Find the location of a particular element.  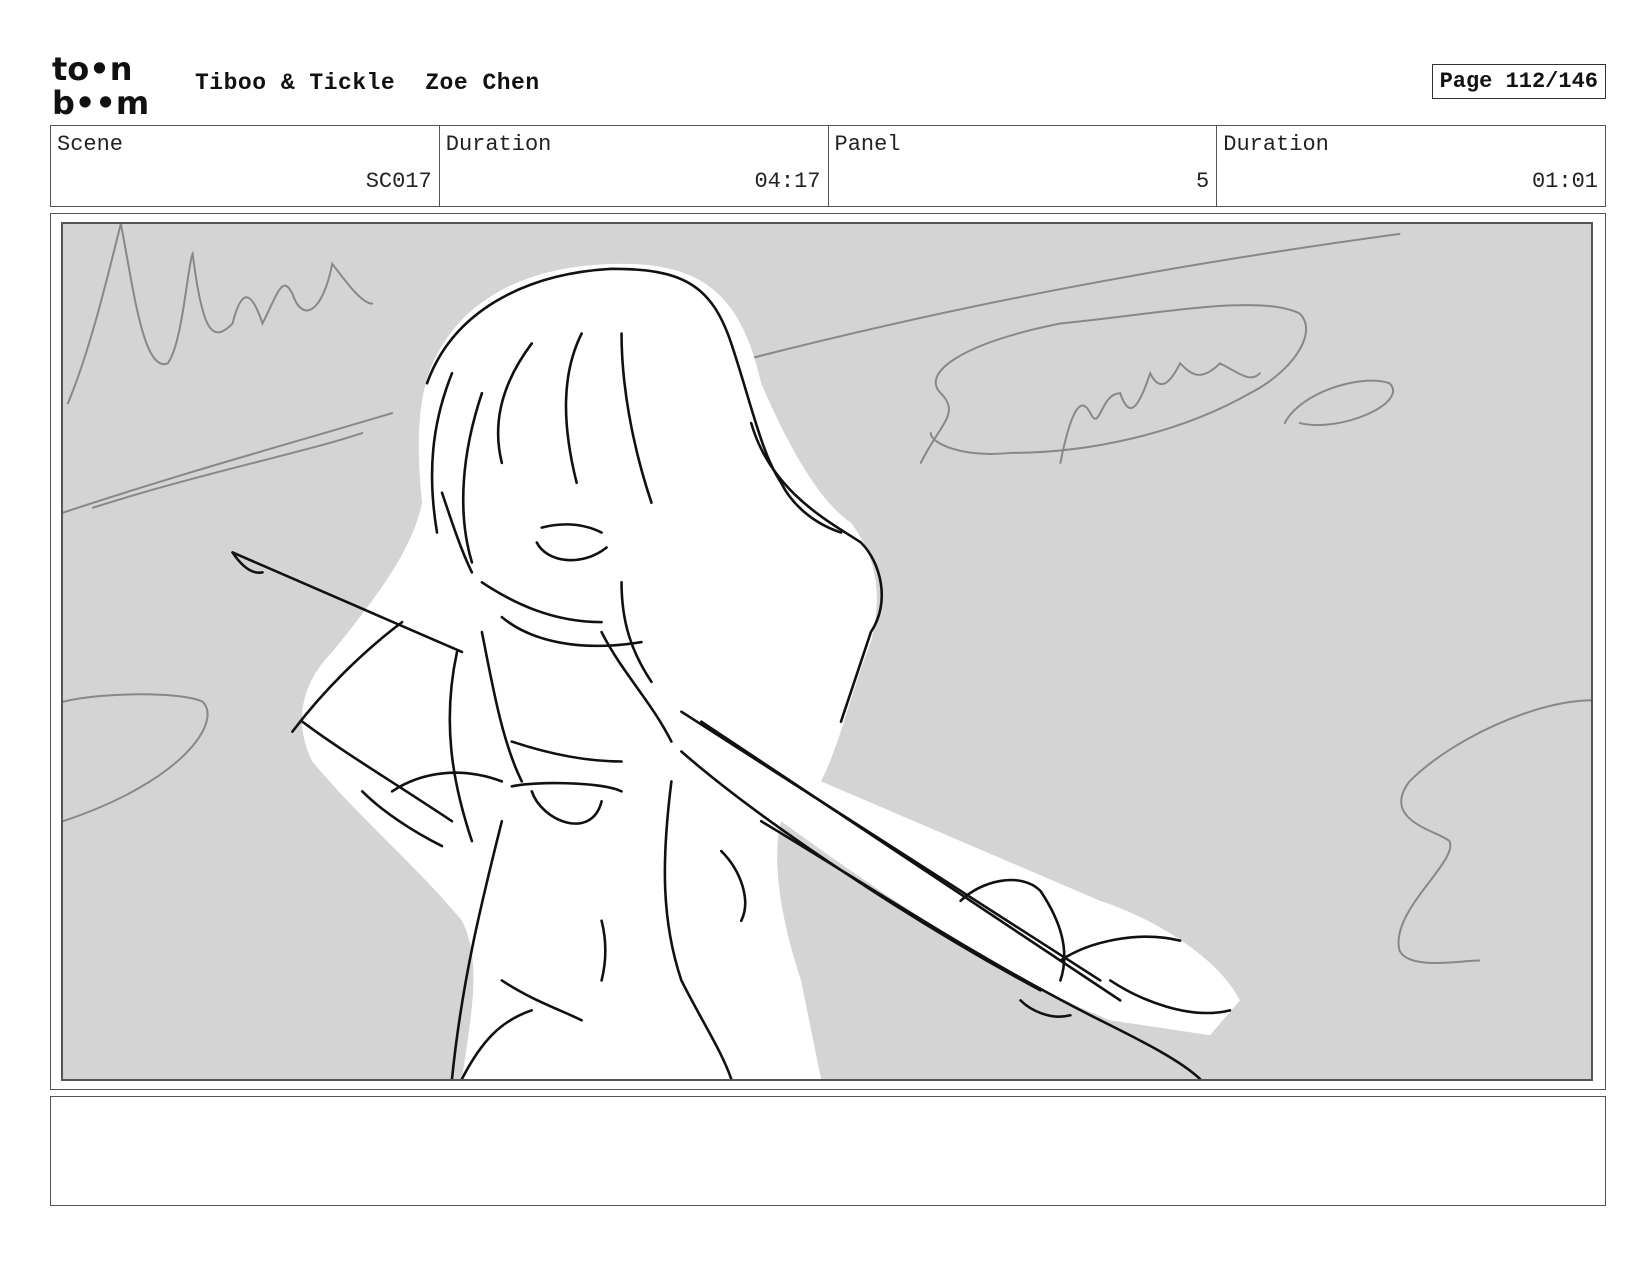

panel-duration-value: 01:01 is located at coordinates (1564, 181).